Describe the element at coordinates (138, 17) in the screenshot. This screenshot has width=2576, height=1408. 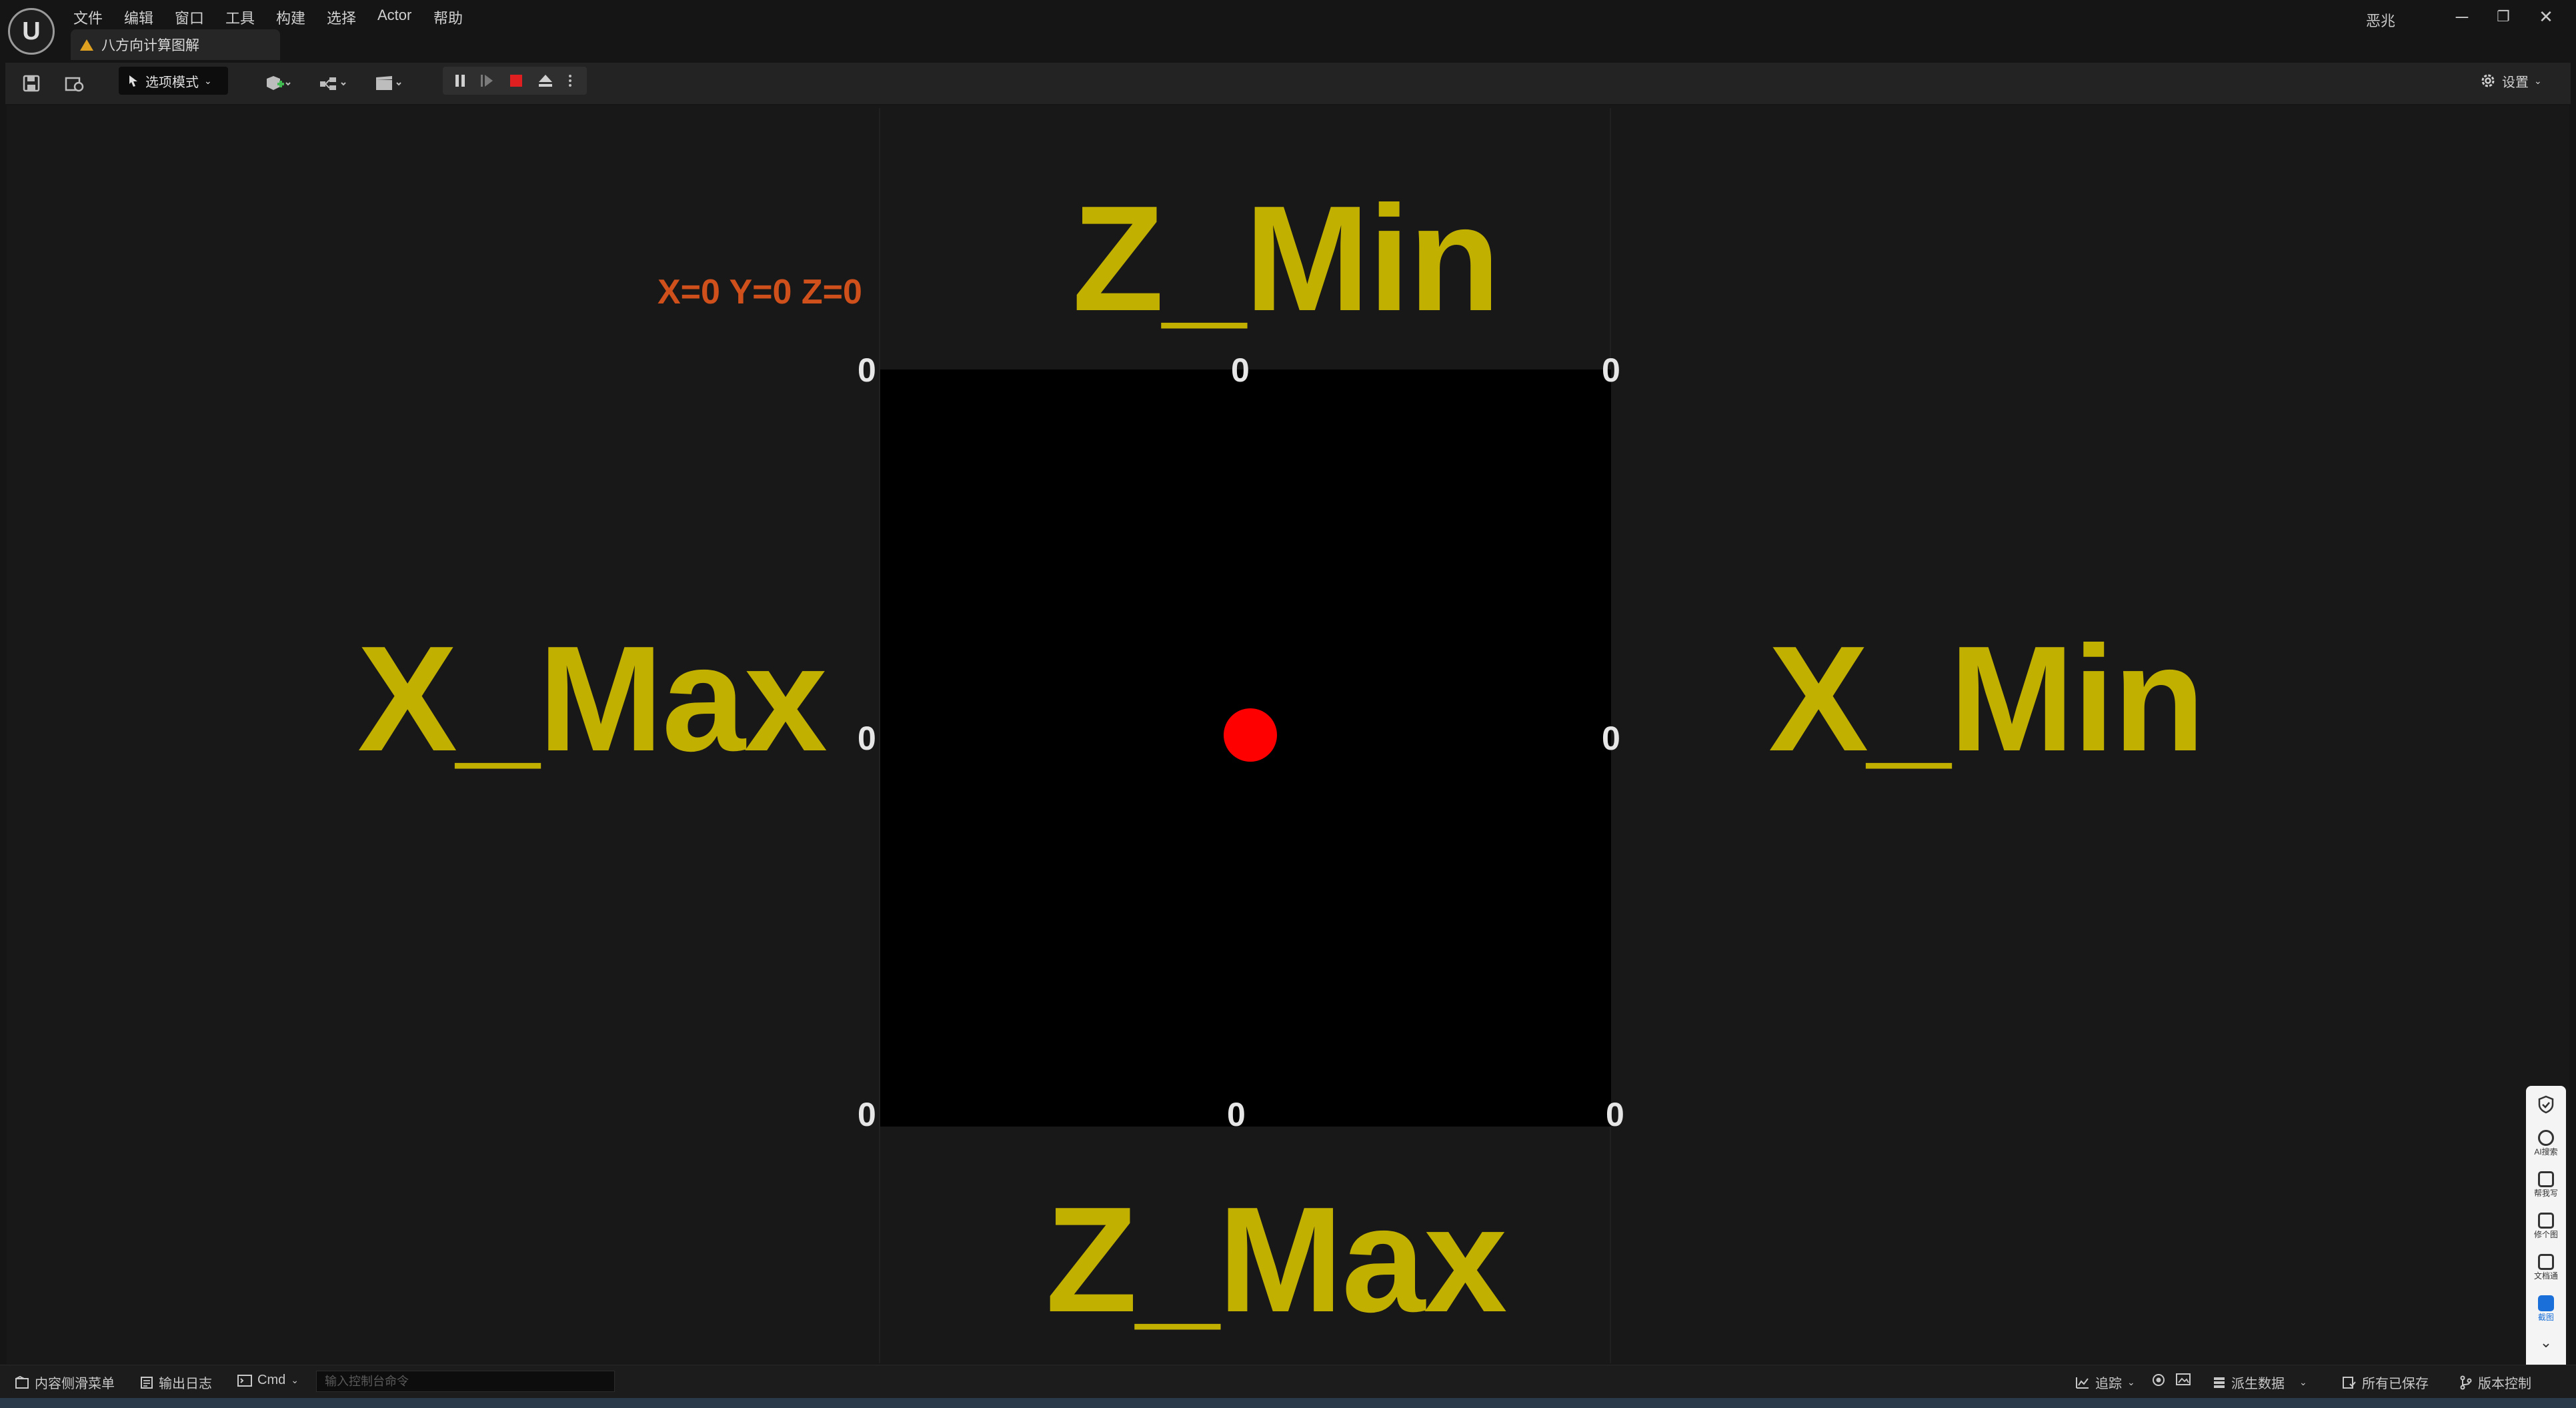
I see `menu-edit: 编辑` at that location.